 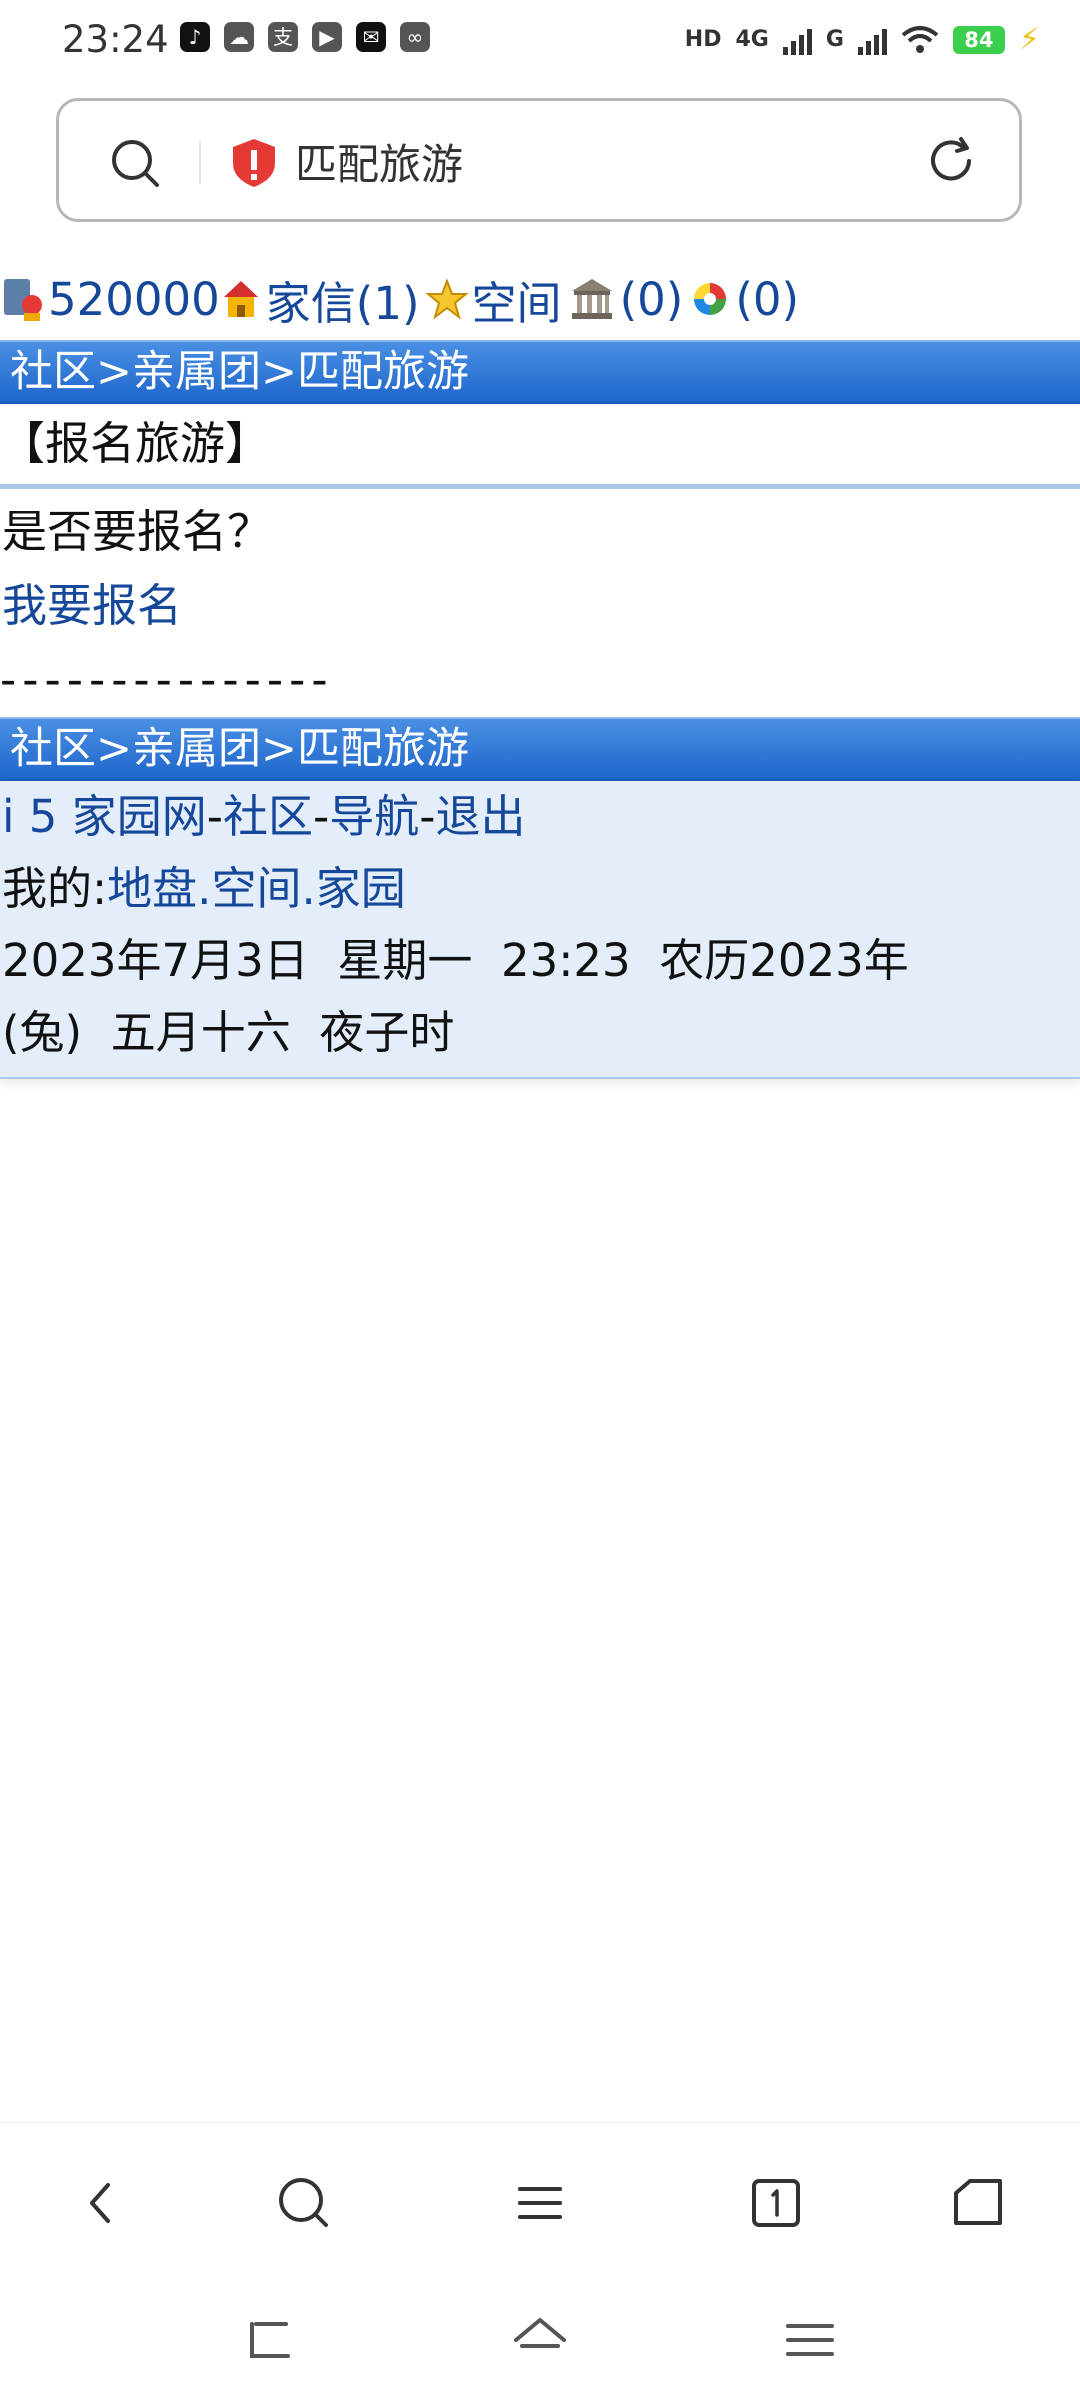 What do you see at coordinates (540, 606) in the screenshot?
I see `signup-link: 我要报名` at bounding box center [540, 606].